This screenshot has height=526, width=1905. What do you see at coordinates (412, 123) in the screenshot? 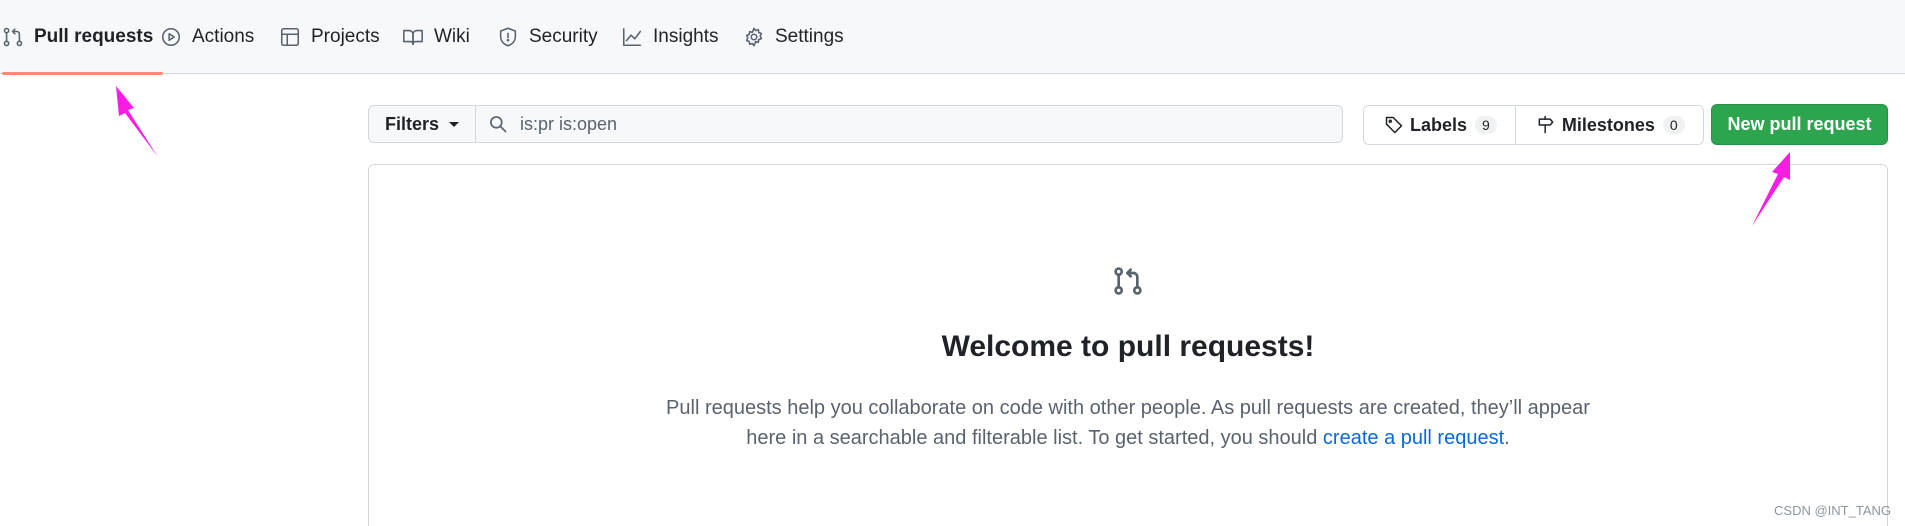
I see `filters-label: Filters` at bounding box center [412, 123].